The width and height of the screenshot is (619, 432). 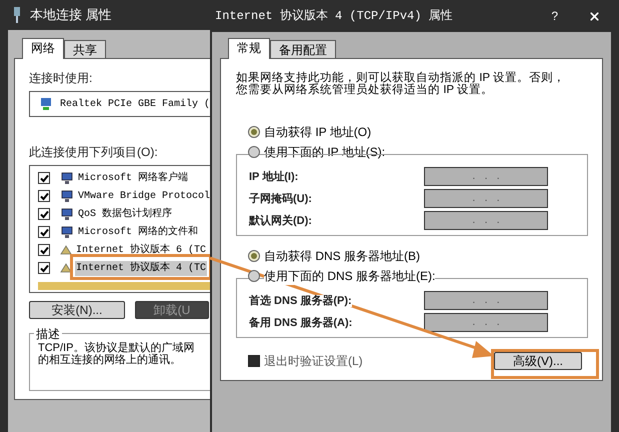 What do you see at coordinates (141, 268) in the screenshot?
I see `list-item: Internet 协议版本 4 (TC` at bounding box center [141, 268].